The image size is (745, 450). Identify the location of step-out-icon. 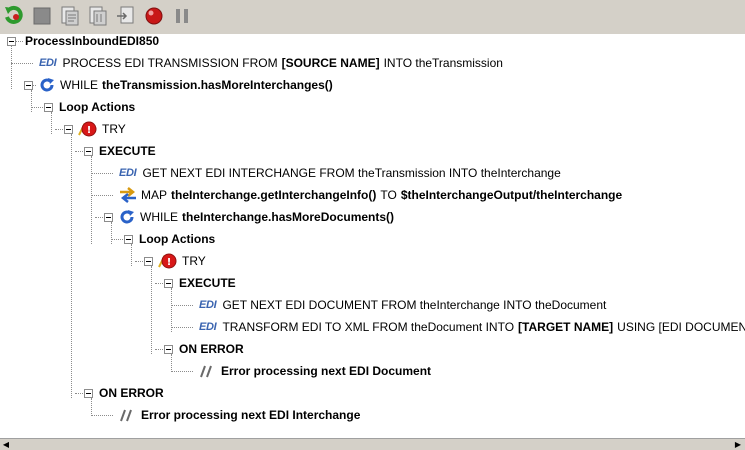
(126, 16).